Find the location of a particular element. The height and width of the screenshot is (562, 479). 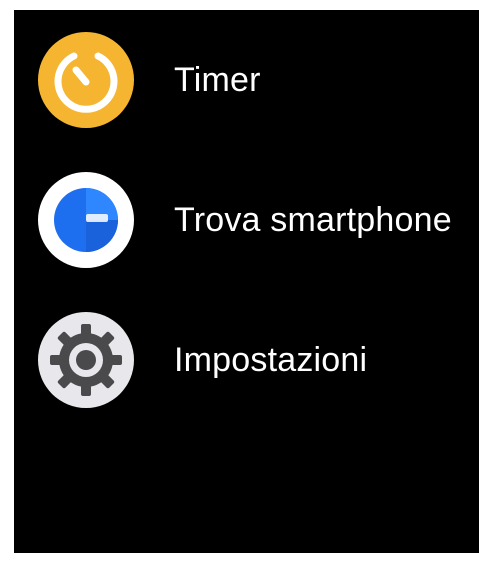

menu-item-label: Impostazioni is located at coordinates (271, 359).